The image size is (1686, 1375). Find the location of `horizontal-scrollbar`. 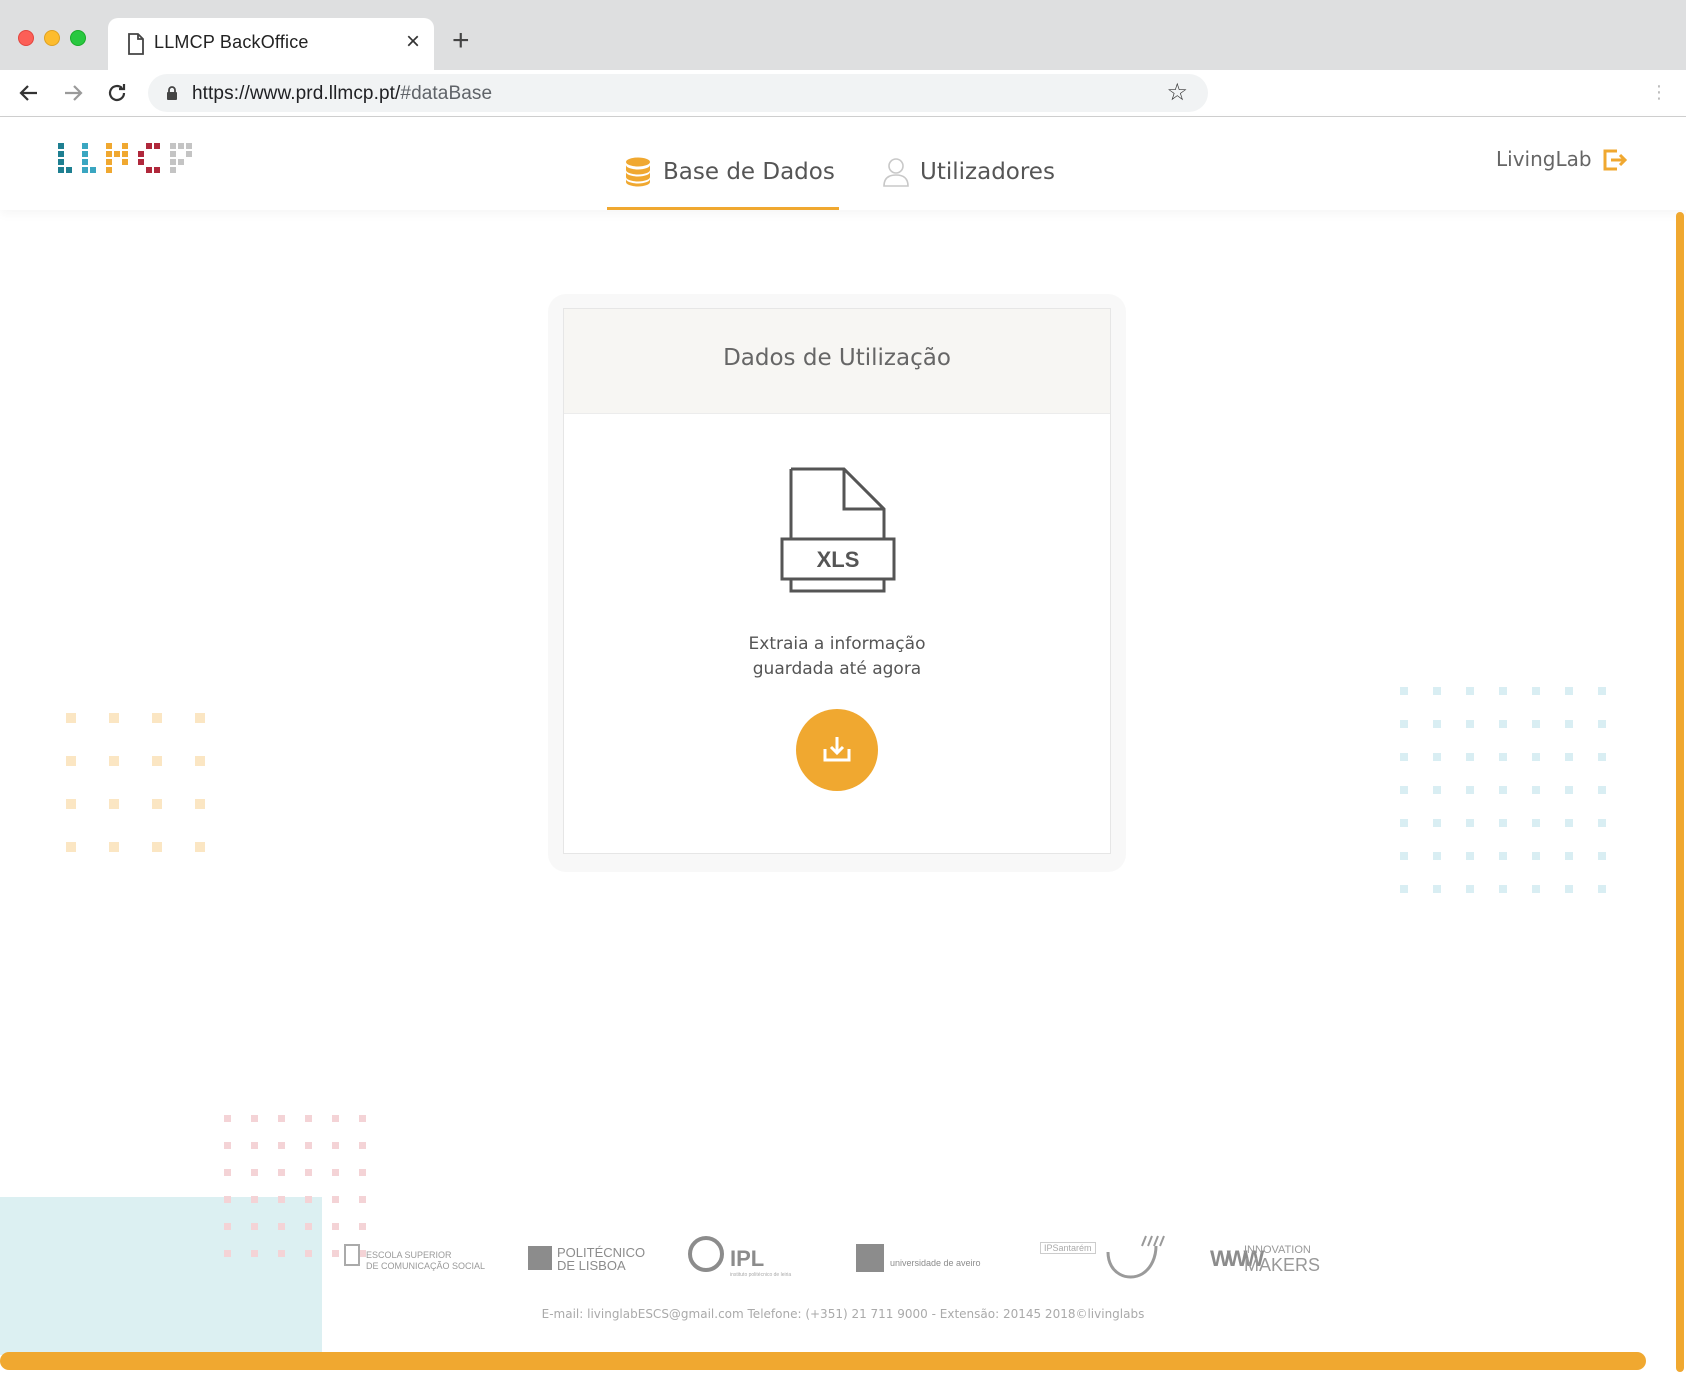

horizontal-scrollbar is located at coordinates (823, 1361).